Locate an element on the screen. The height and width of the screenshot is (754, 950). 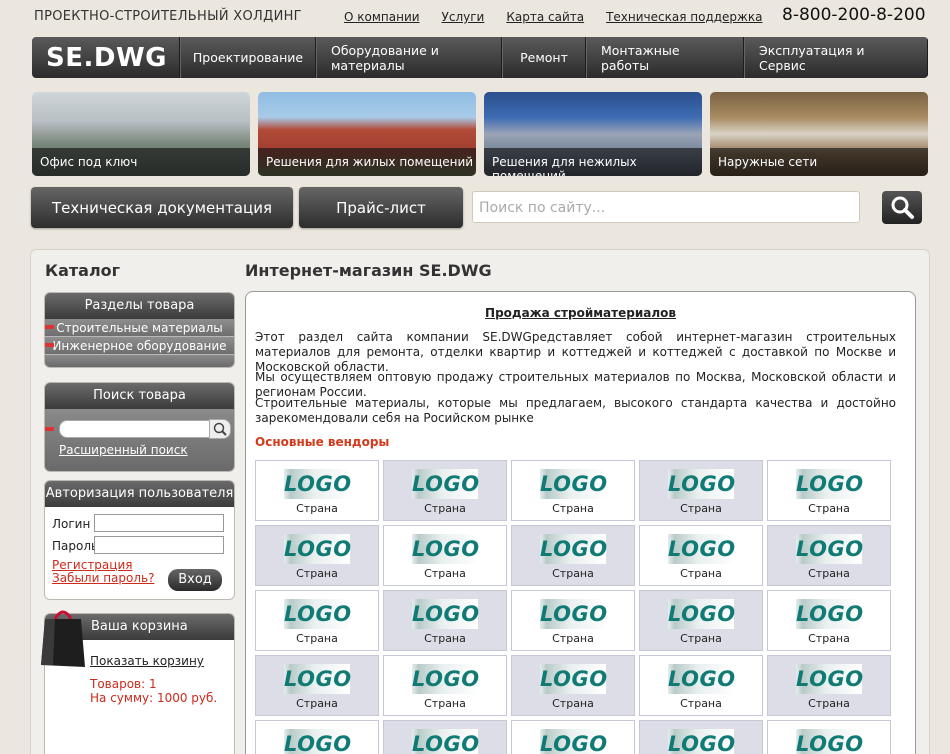
login-label: Логин is located at coordinates (71, 524).